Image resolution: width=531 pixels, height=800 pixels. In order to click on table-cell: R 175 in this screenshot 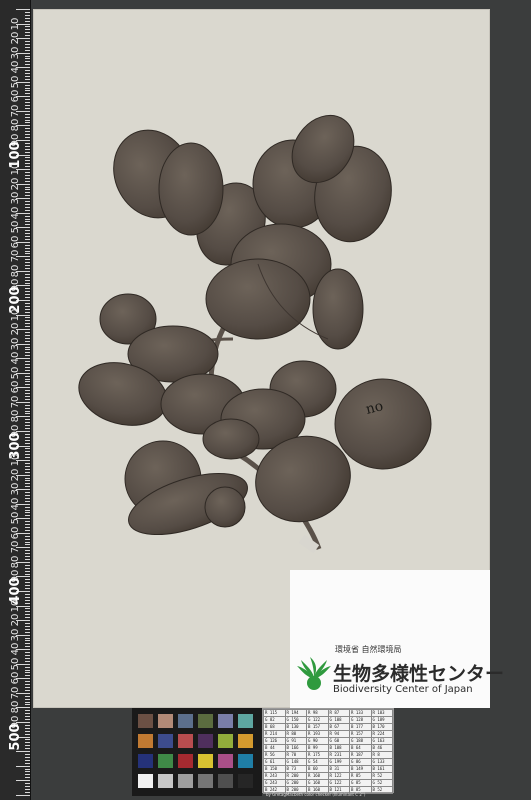, I will do `click(317, 755)`.